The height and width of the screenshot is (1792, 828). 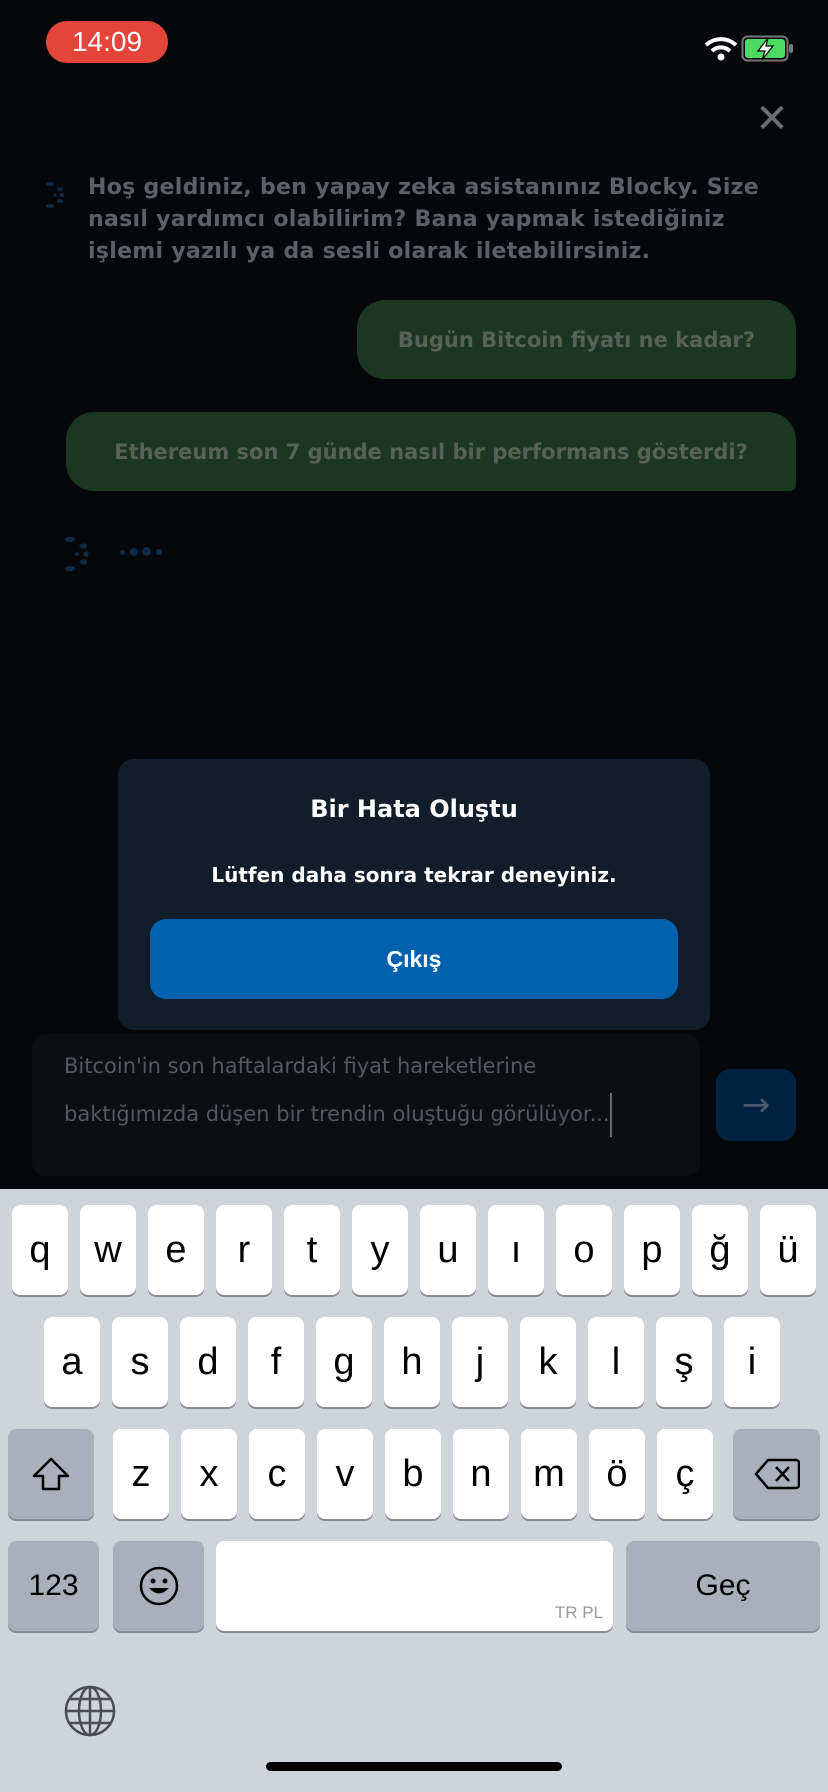 What do you see at coordinates (480, 1362) in the screenshot?
I see `key-j: j` at bounding box center [480, 1362].